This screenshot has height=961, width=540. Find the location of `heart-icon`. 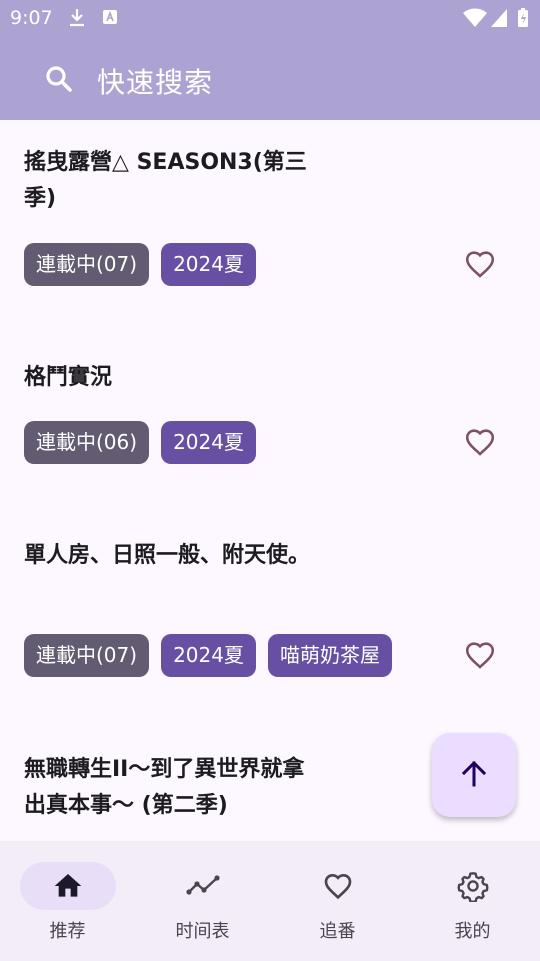

heart-icon is located at coordinates (338, 888).